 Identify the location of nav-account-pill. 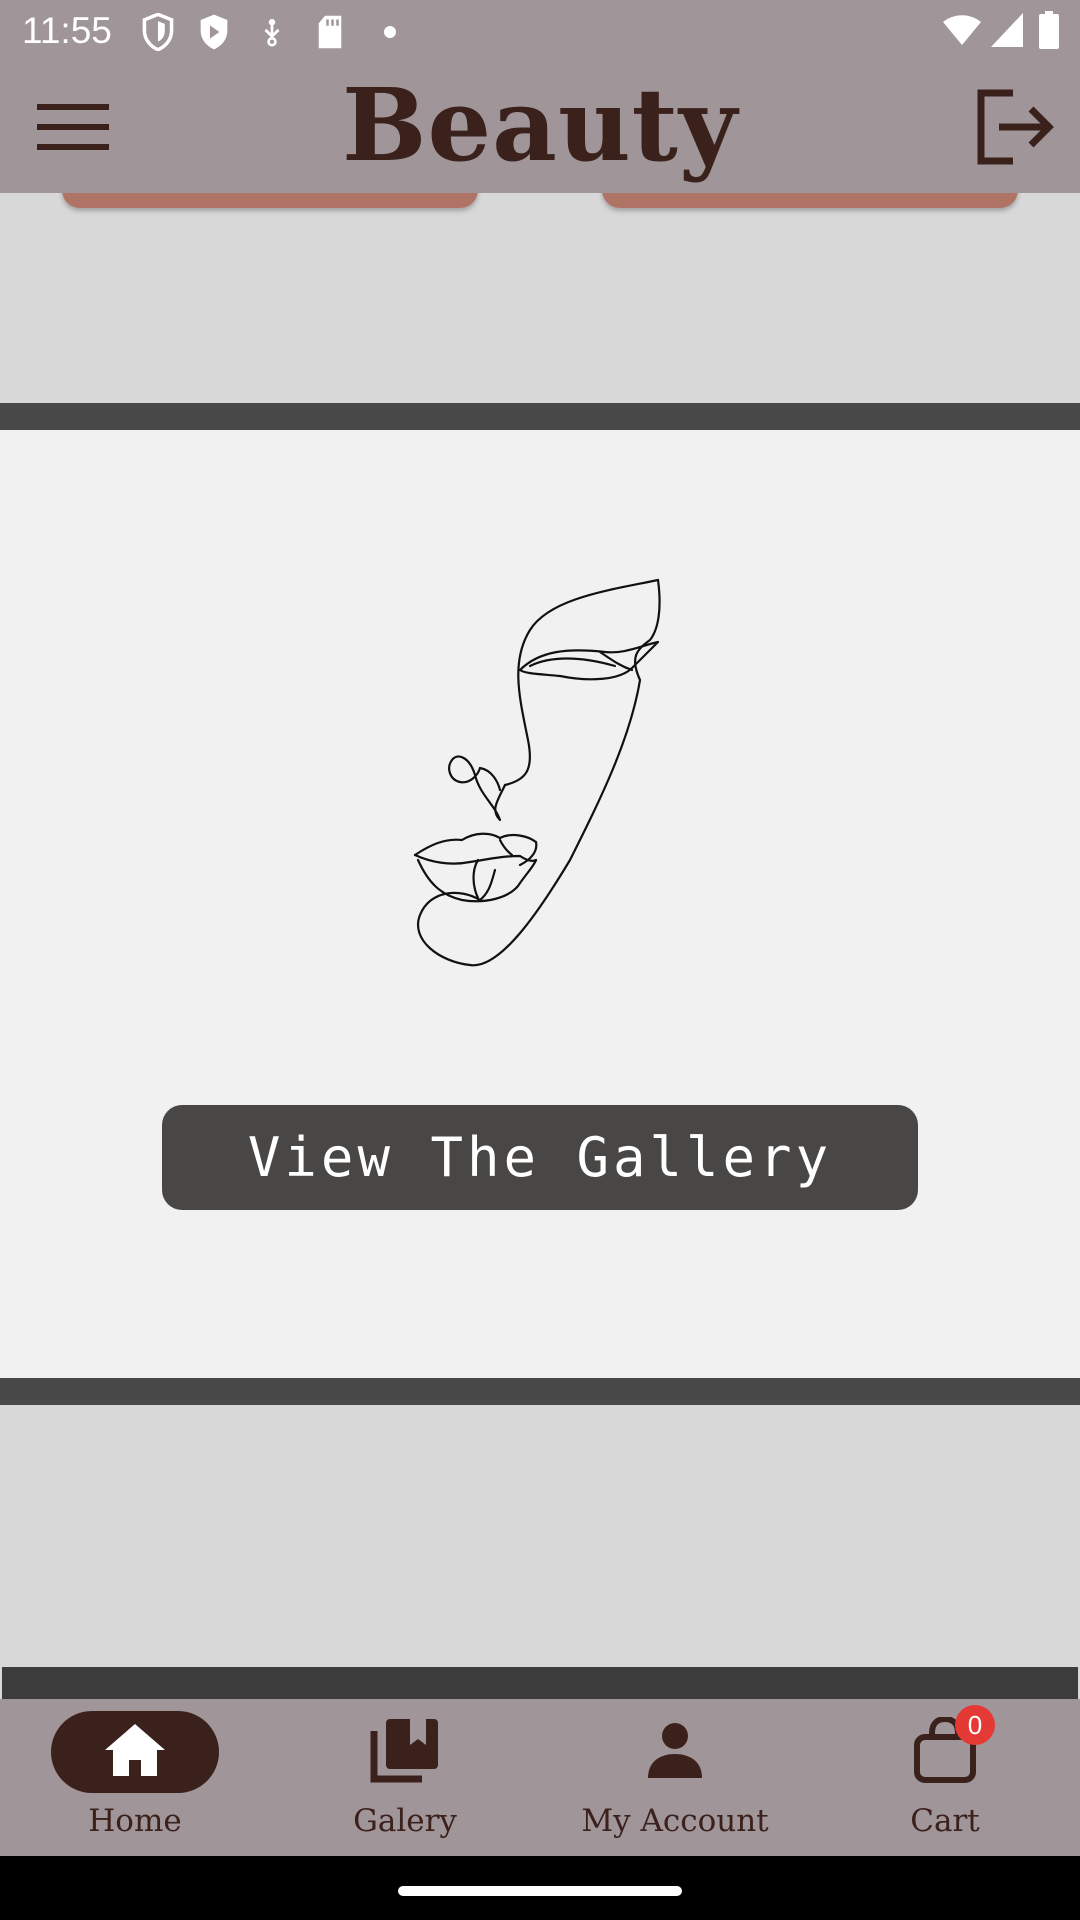
(675, 1752).